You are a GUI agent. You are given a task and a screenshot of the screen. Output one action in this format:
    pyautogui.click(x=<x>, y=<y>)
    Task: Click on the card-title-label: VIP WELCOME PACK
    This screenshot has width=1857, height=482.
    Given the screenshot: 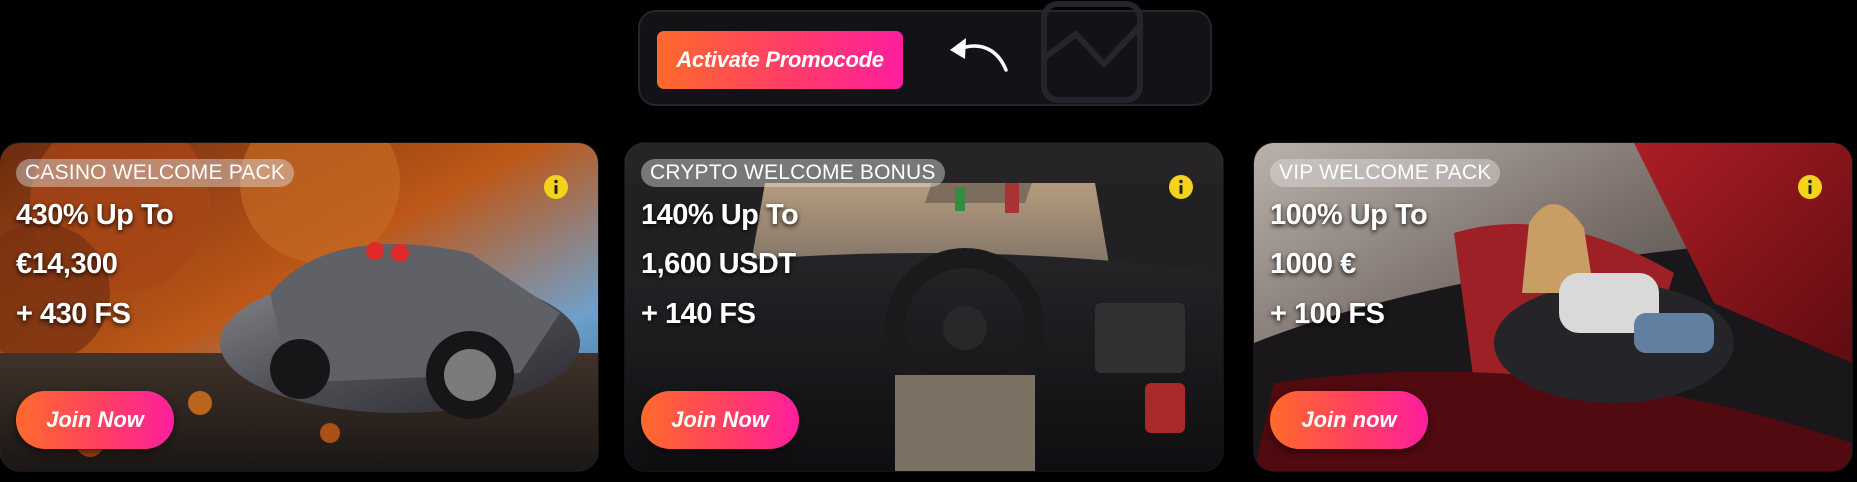 What is the action you would take?
    pyautogui.click(x=1385, y=173)
    